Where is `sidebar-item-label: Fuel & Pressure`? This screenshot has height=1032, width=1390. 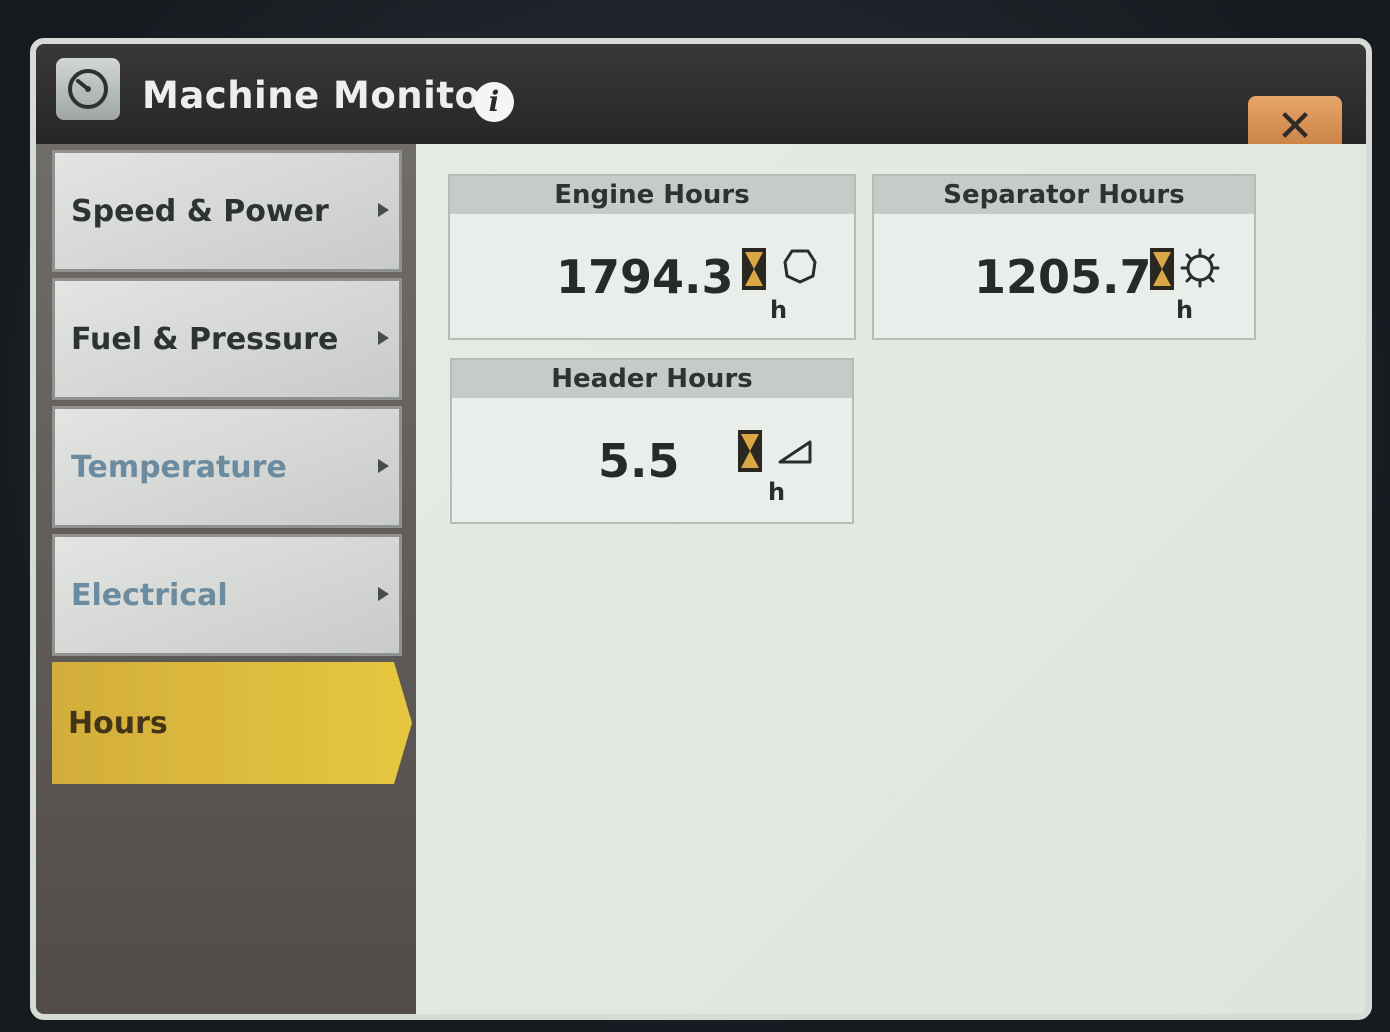 sidebar-item-label: Fuel & Pressure is located at coordinates (205, 339).